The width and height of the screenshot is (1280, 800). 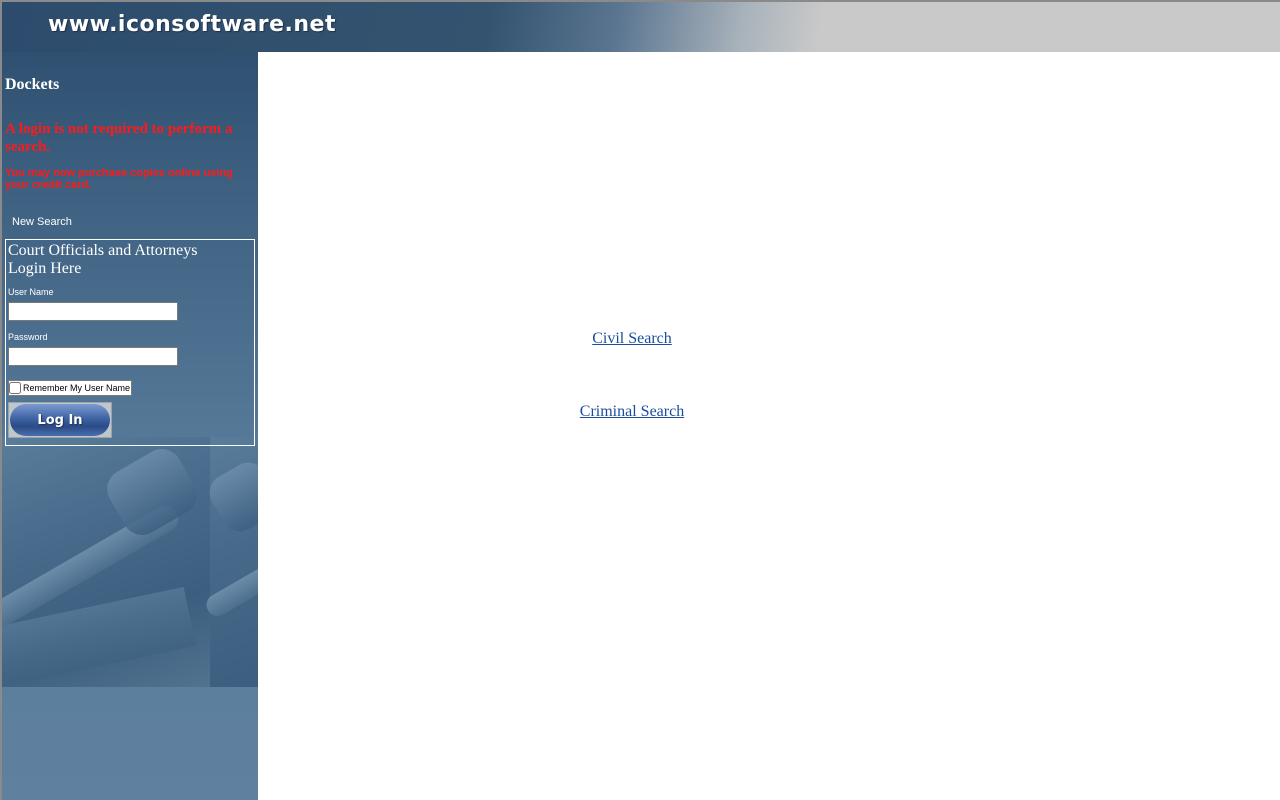 What do you see at coordinates (93, 356) in the screenshot?
I see `password-input` at bounding box center [93, 356].